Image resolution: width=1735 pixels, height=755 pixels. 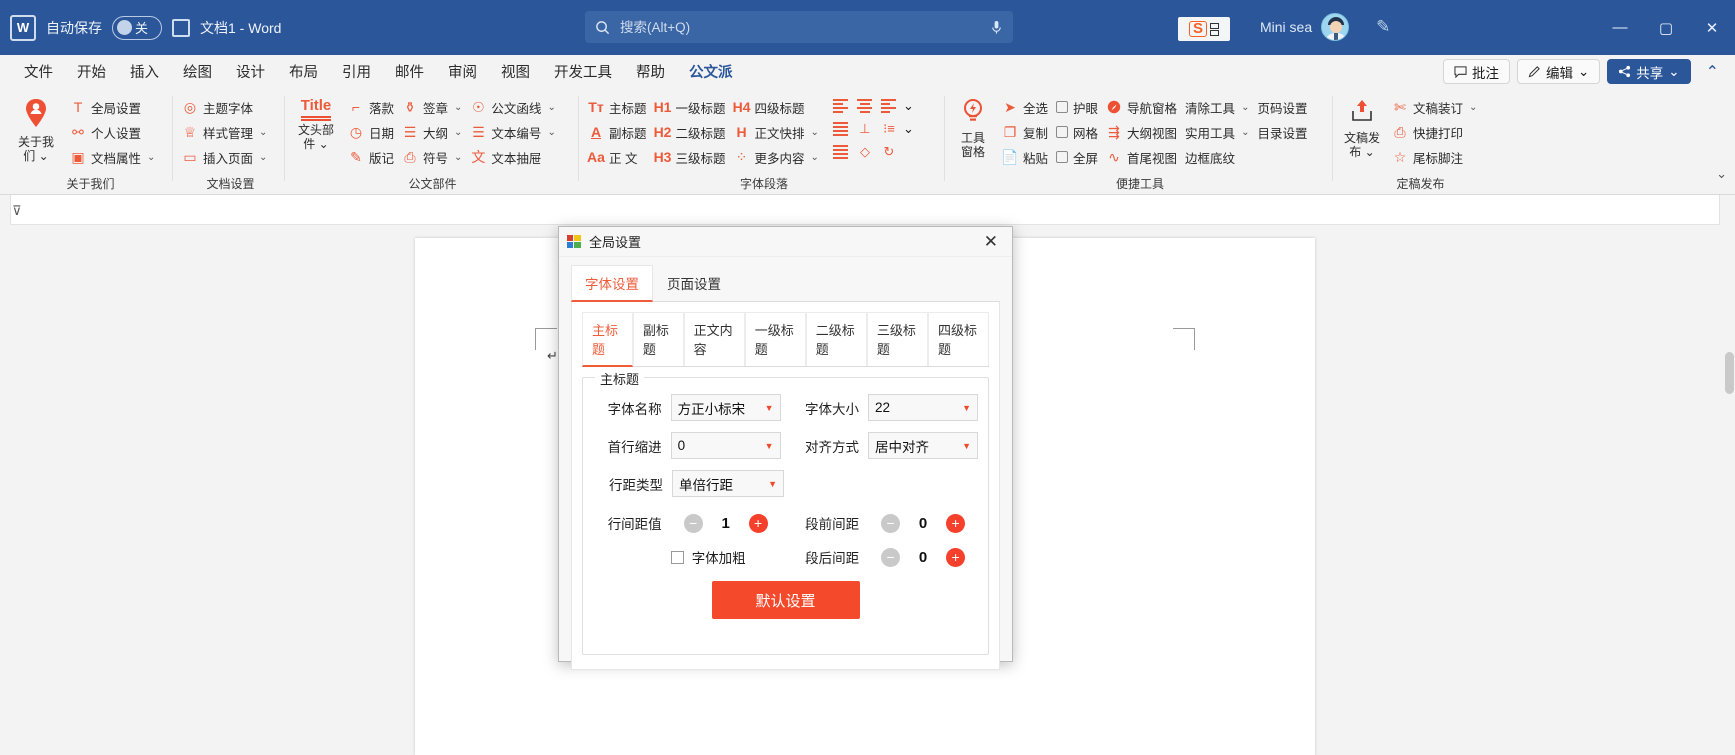 What do you see at coordinates (432, 157) in the screenshot?
I see `symbol-button: ⎙ 符号 ⌄` at bounding box center [432, 157].